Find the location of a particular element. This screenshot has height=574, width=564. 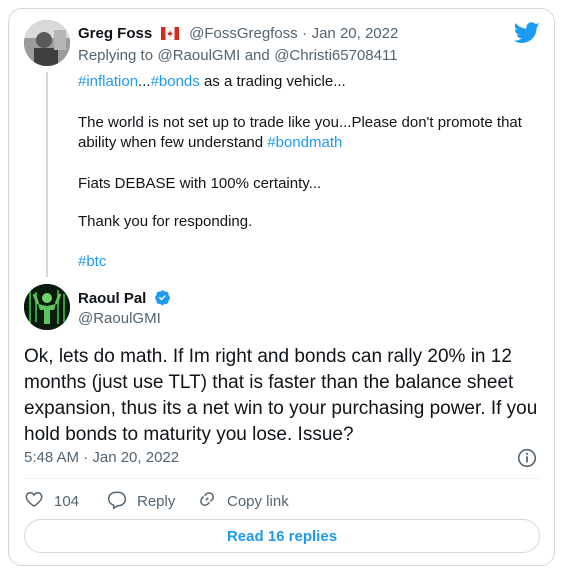

thread-connector-line is located at coordinates (47, 174).